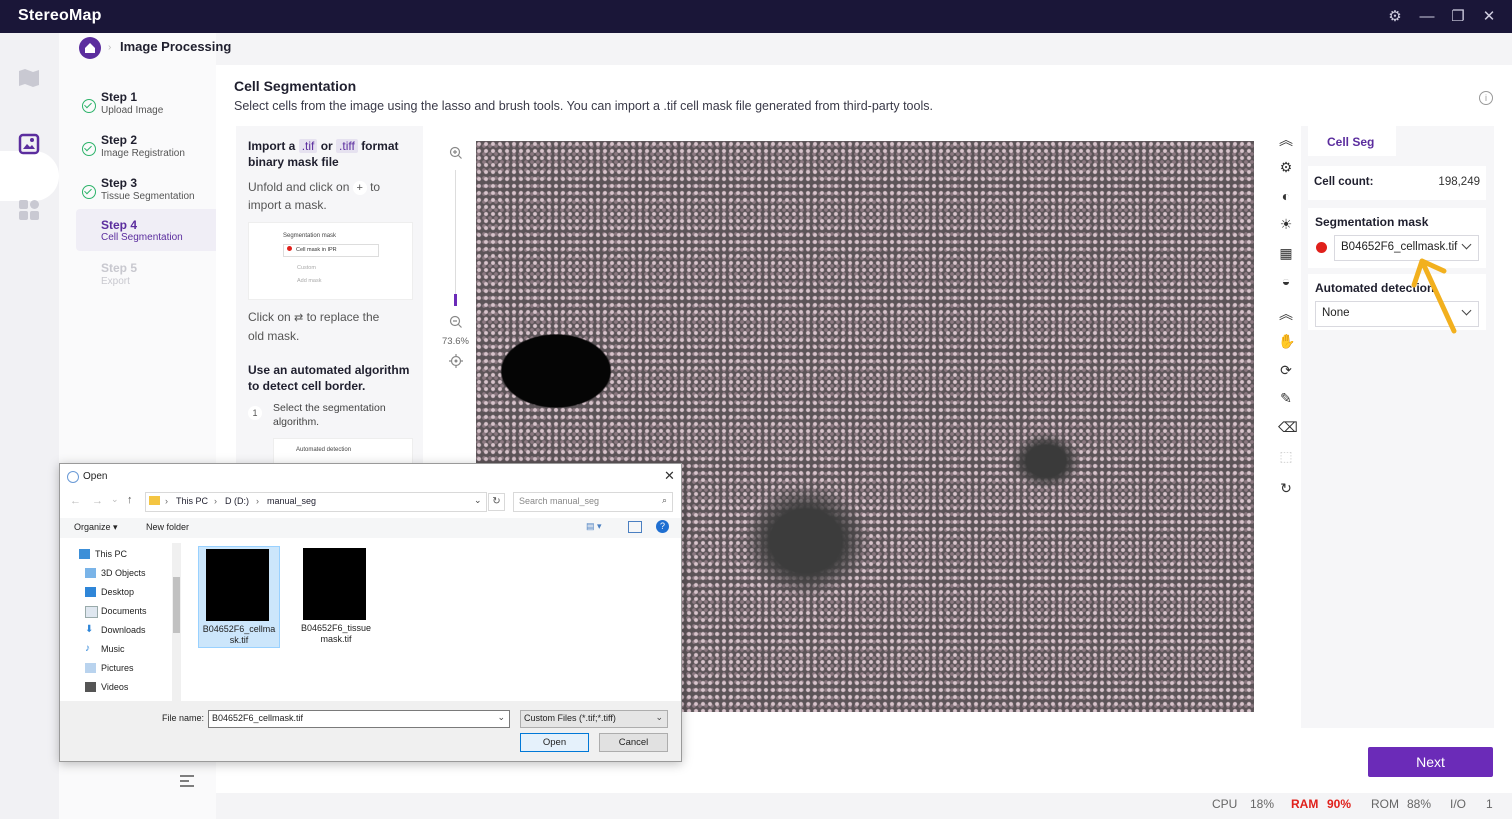  I want to click on io-value: 1, so click(1489, 804).